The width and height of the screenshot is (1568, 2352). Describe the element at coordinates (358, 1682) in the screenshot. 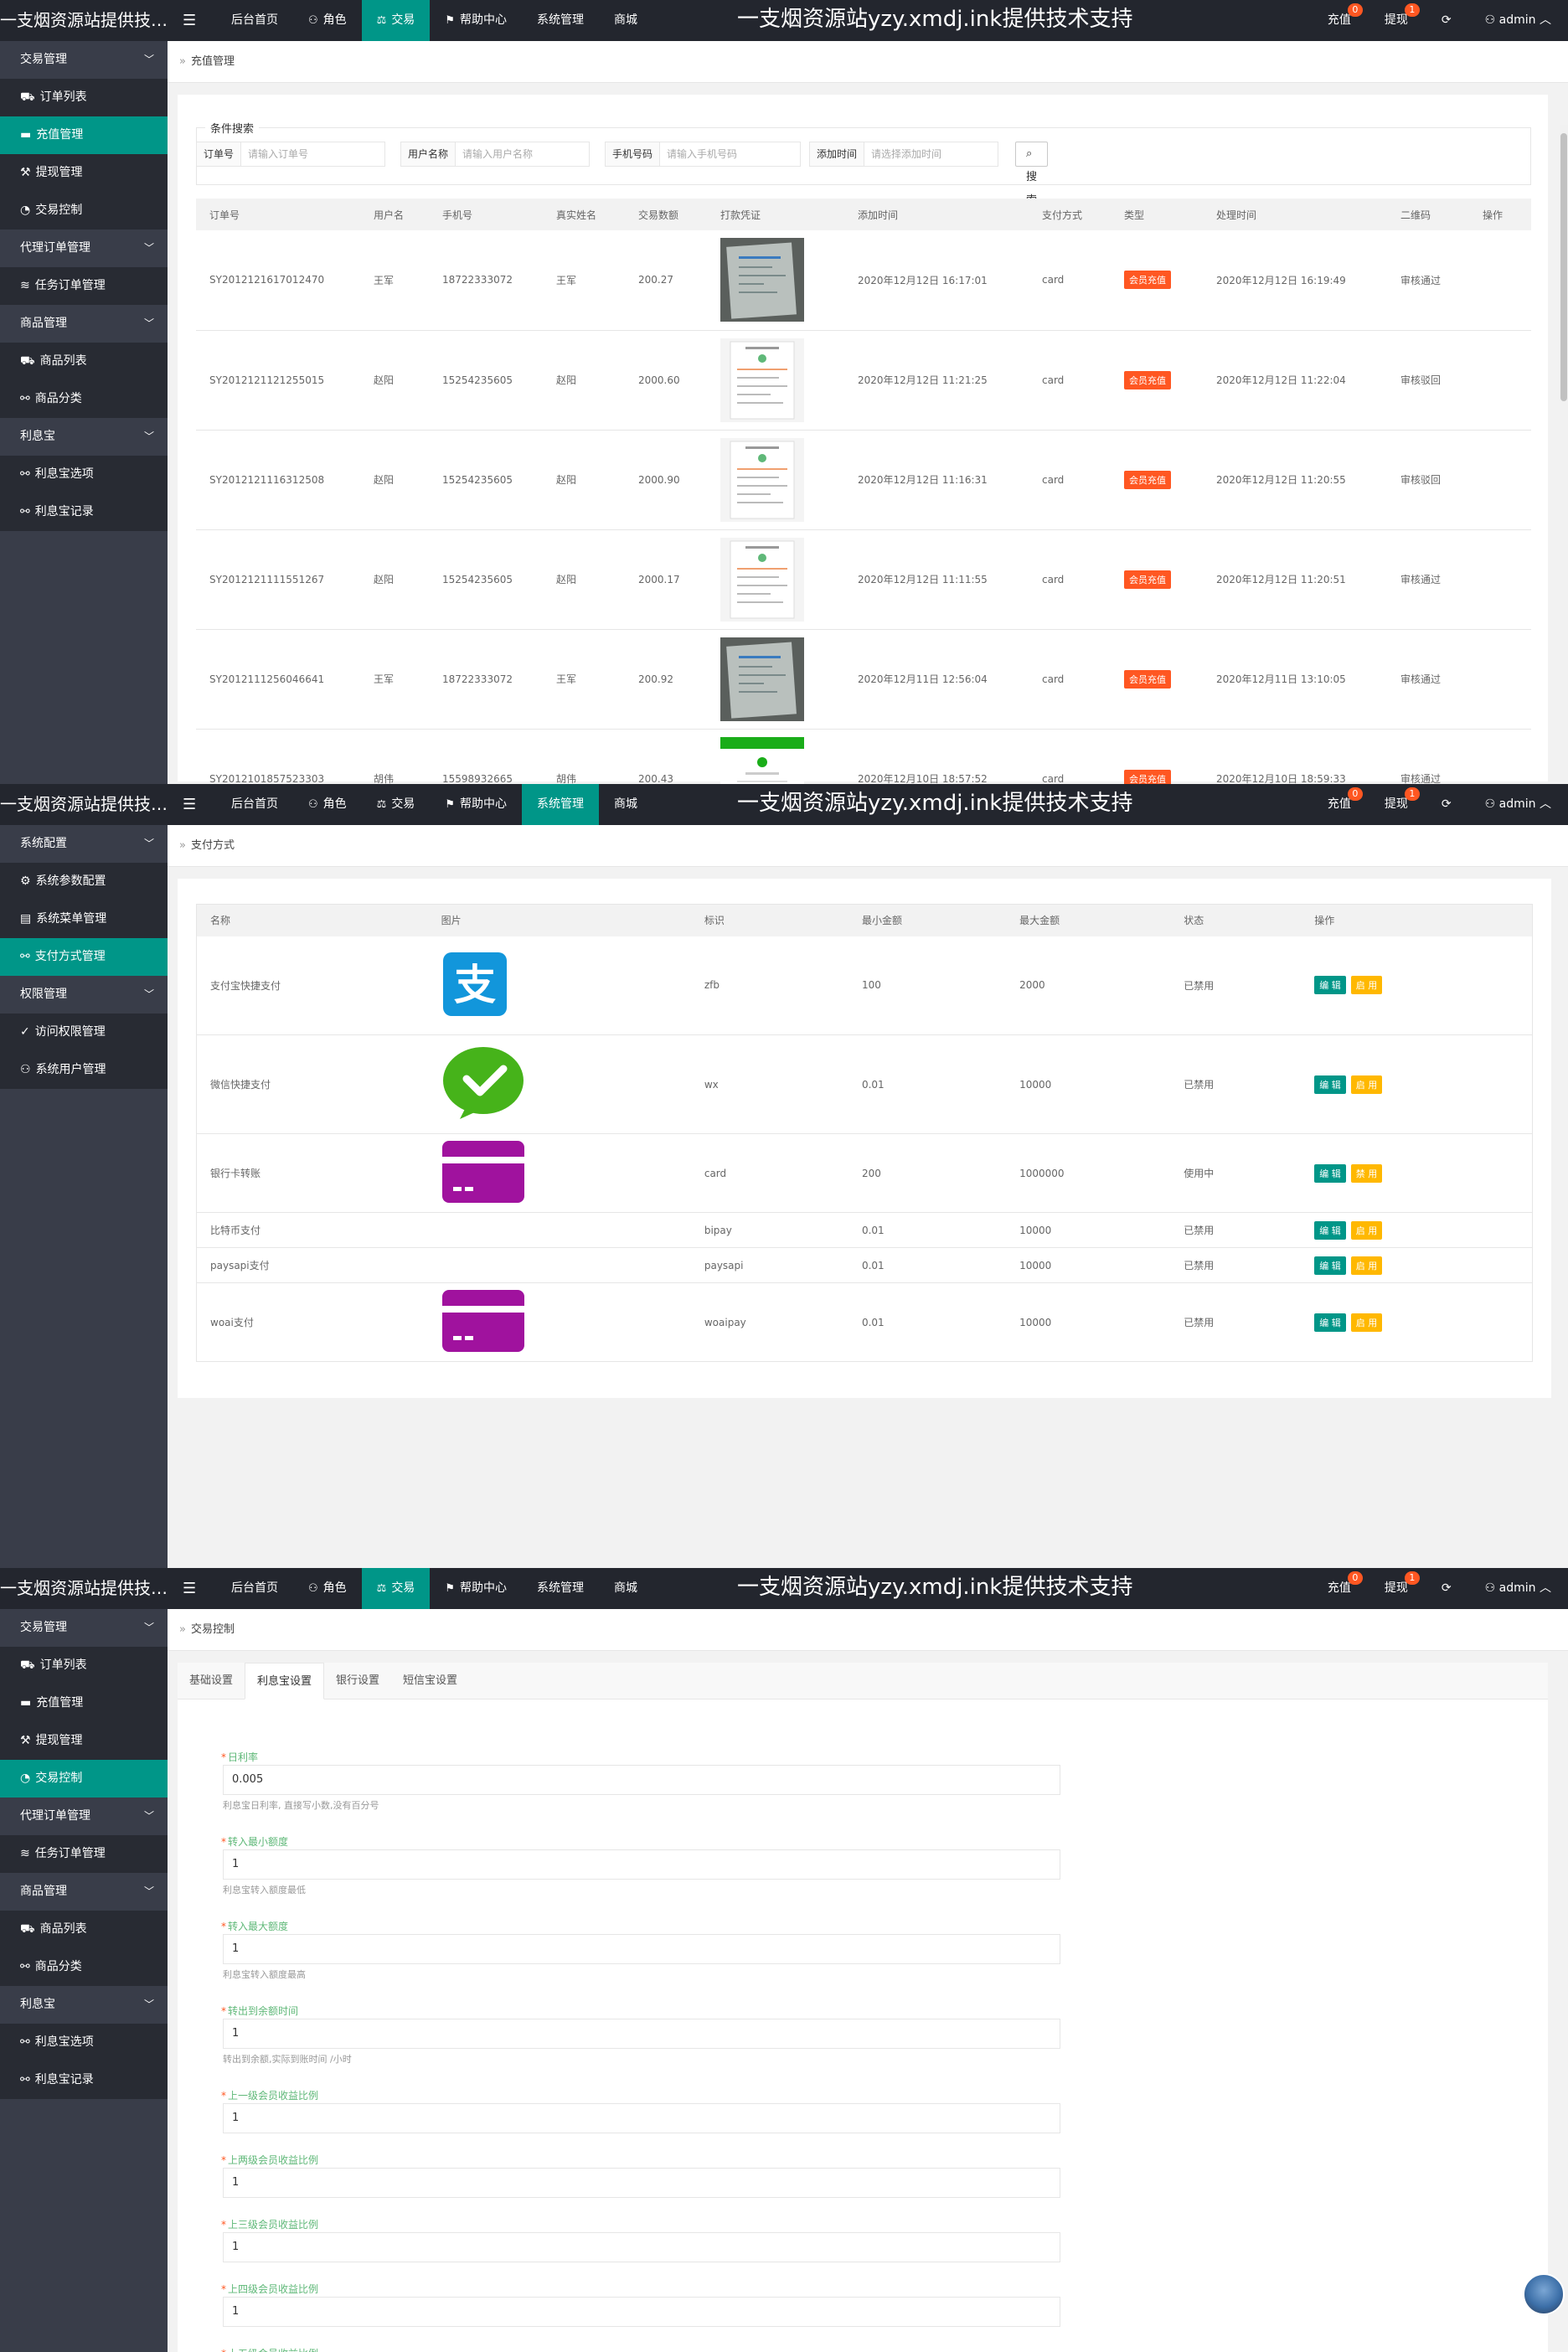

I see `tab: 银行设置` at that location.